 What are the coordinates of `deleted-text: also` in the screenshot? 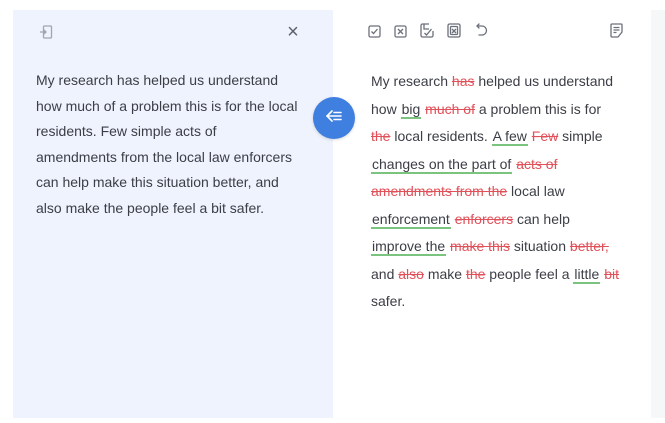 It's located at (411, 274).